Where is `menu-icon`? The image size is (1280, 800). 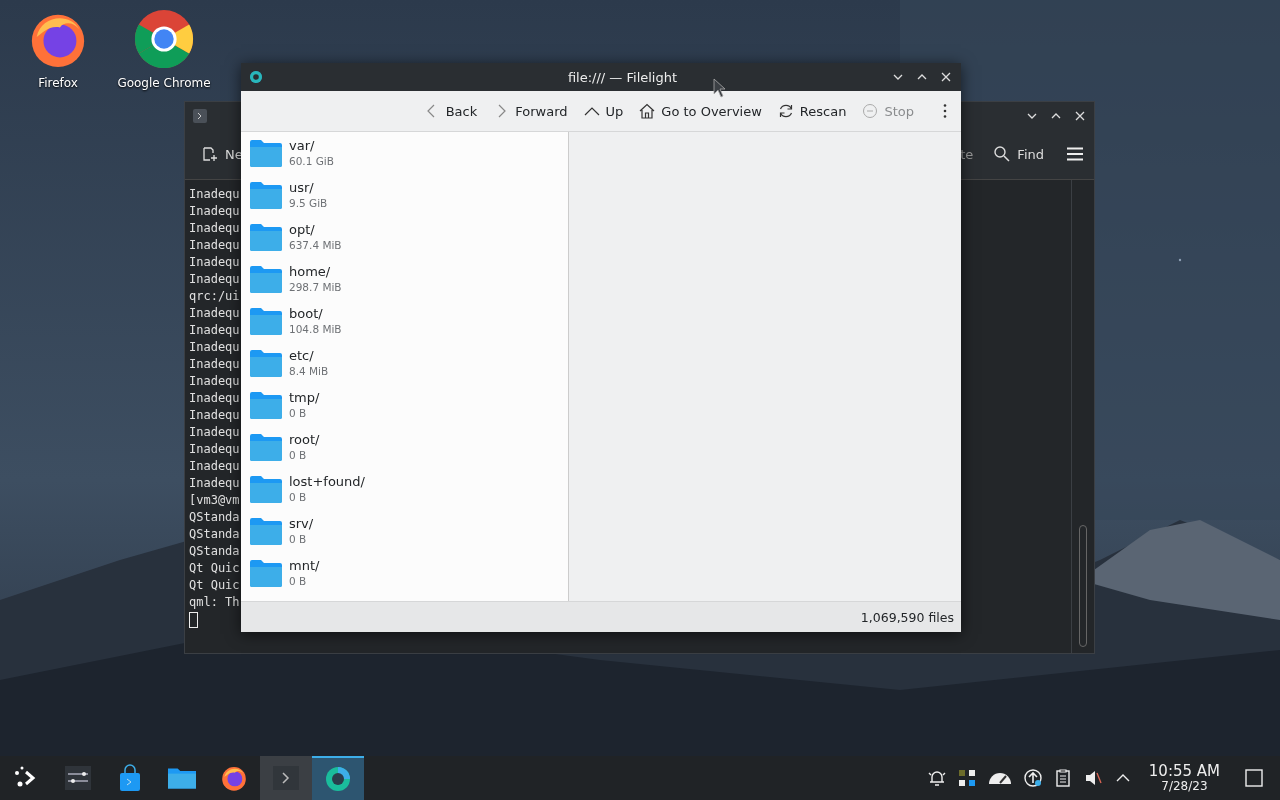
menu-icon is located at coordinates (1075, 154).